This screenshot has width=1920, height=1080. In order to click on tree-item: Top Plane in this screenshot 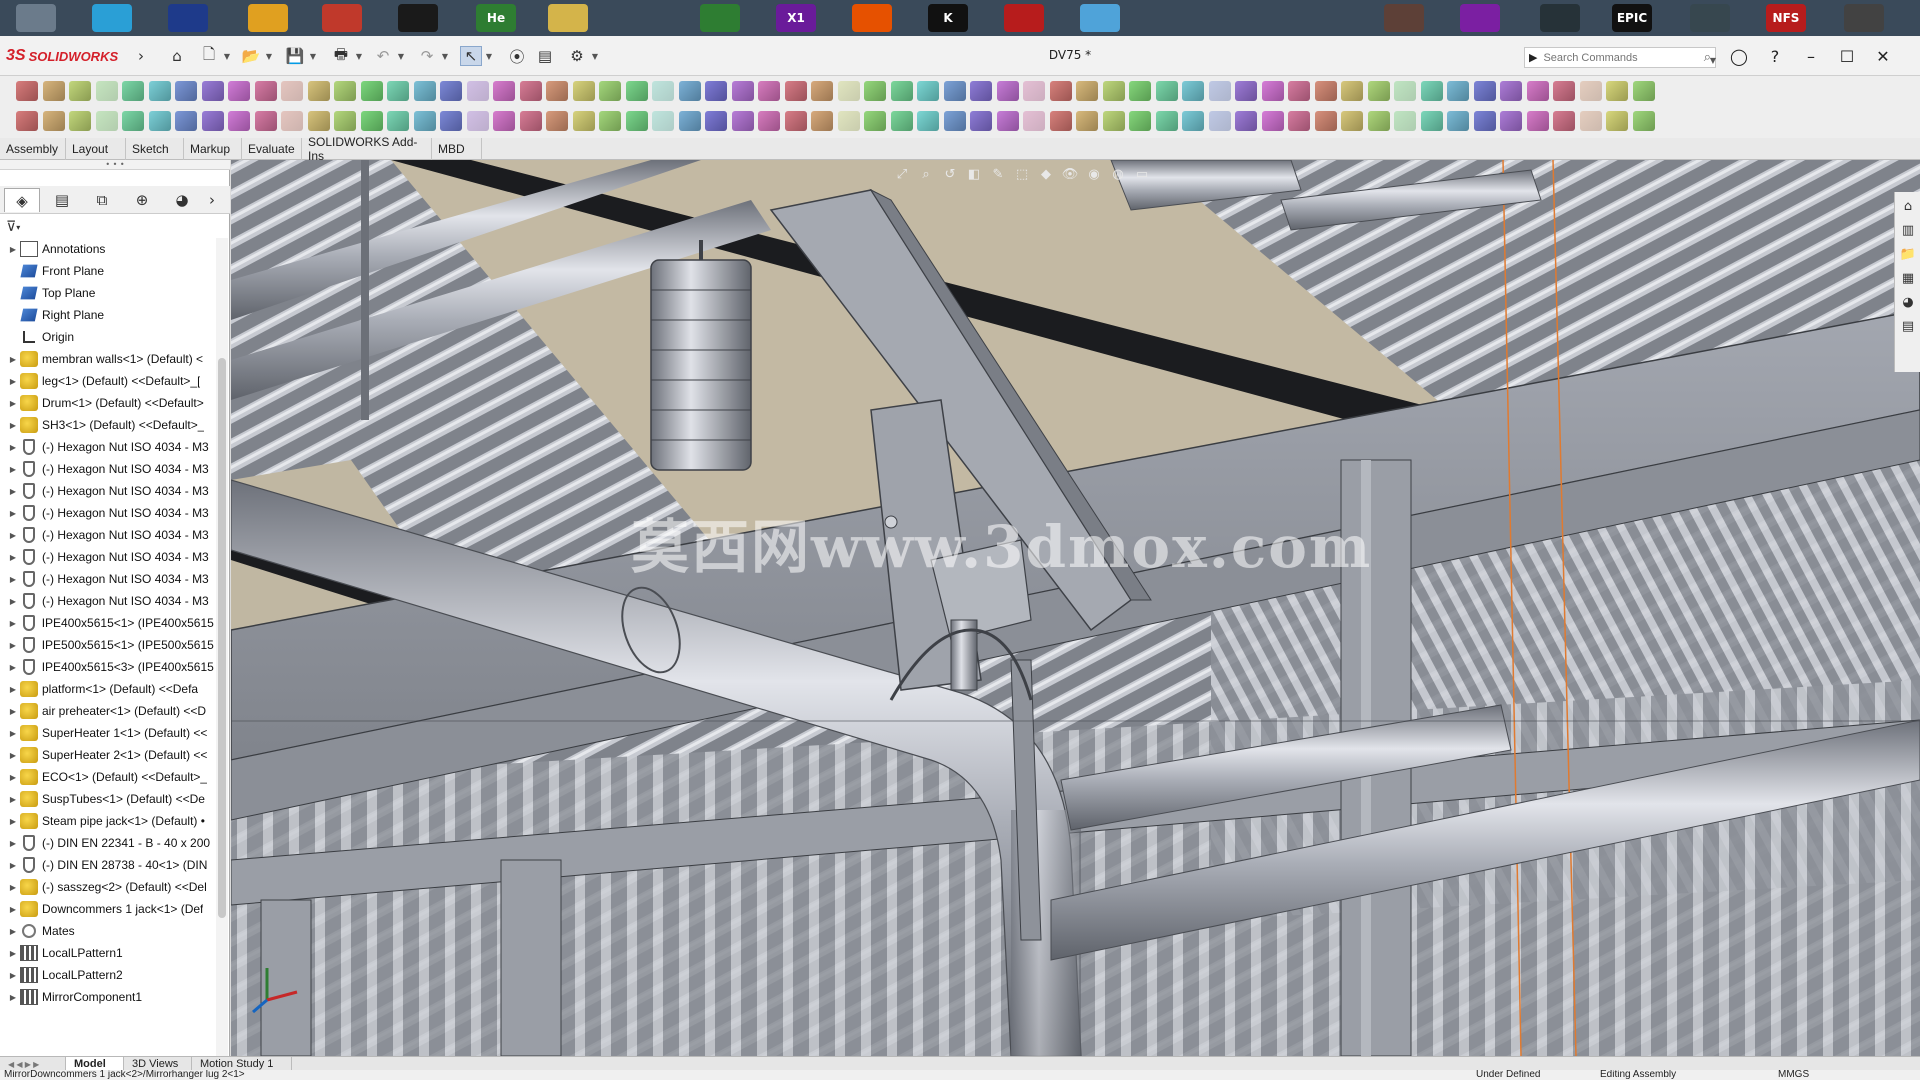, I will do `click(107, 293)`.